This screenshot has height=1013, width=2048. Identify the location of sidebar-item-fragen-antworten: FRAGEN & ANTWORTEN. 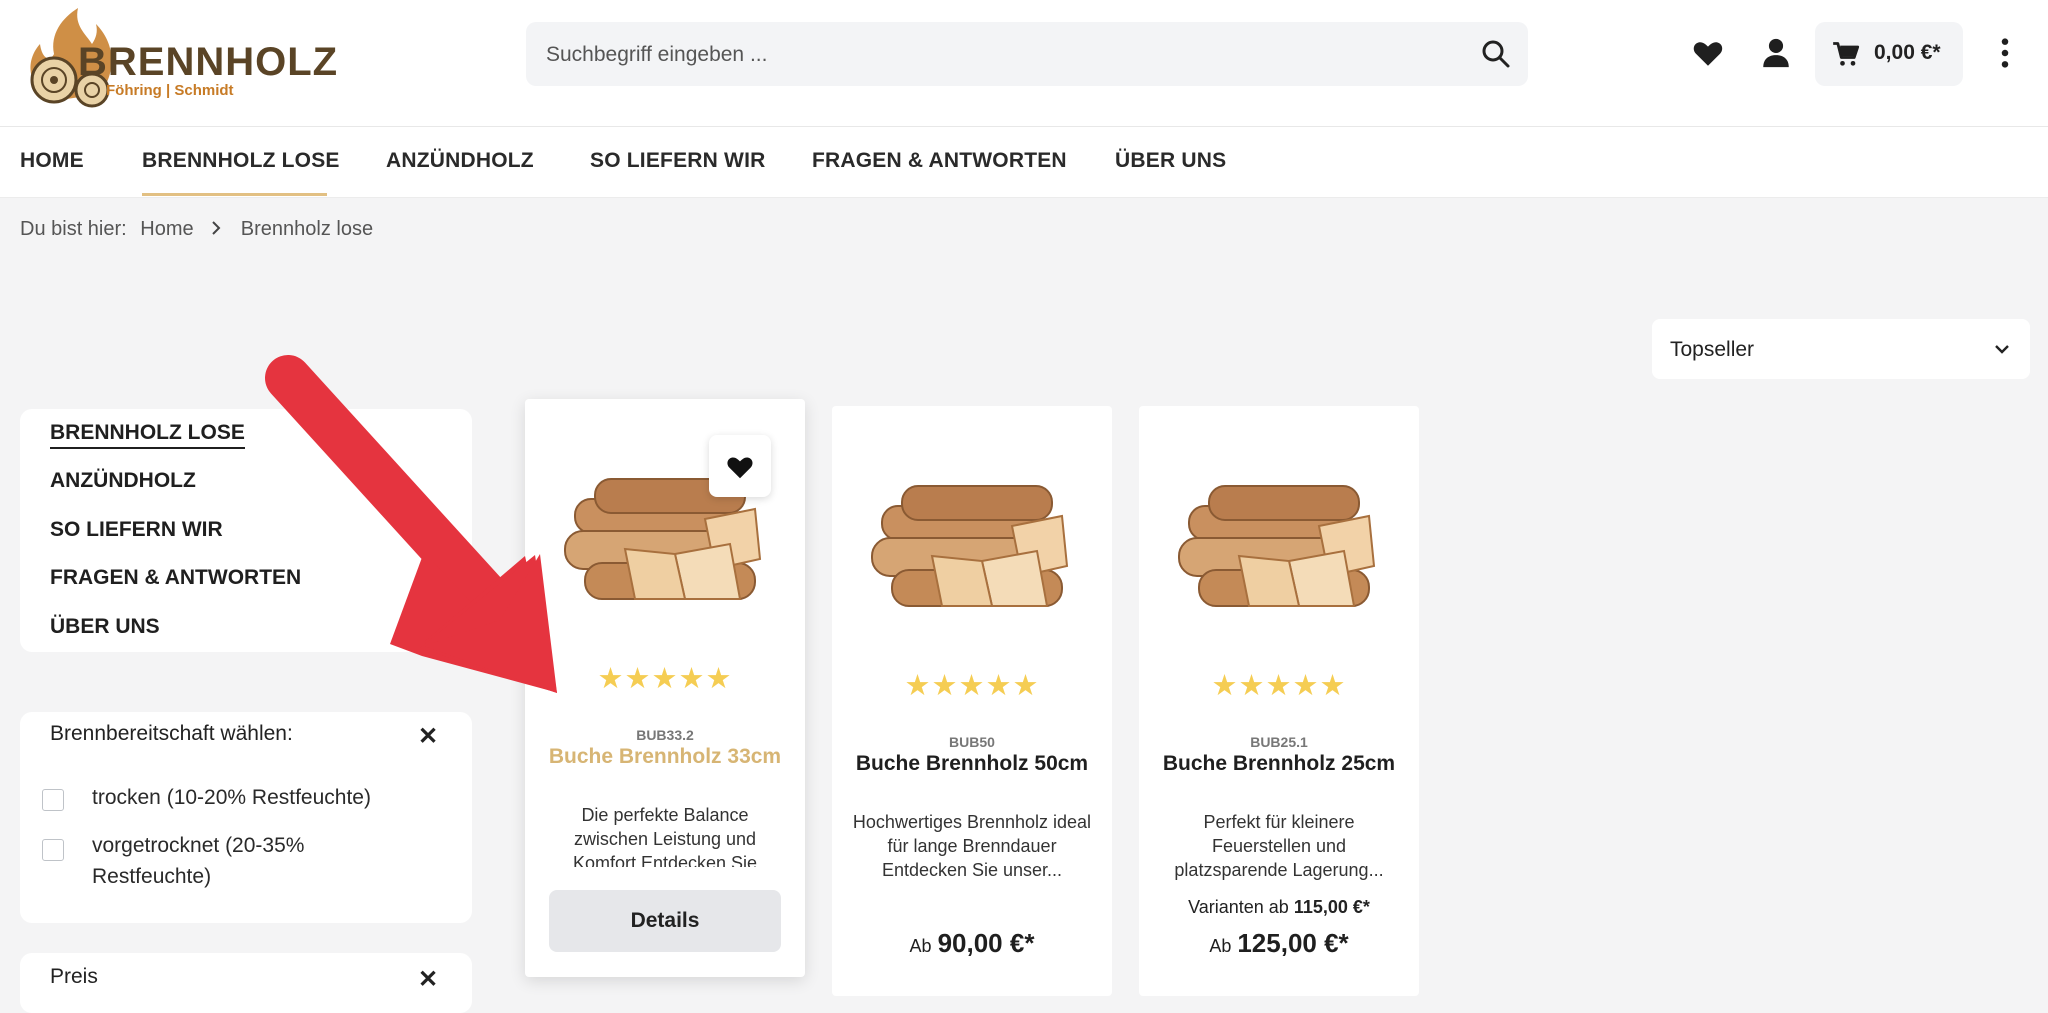
(175, 578).